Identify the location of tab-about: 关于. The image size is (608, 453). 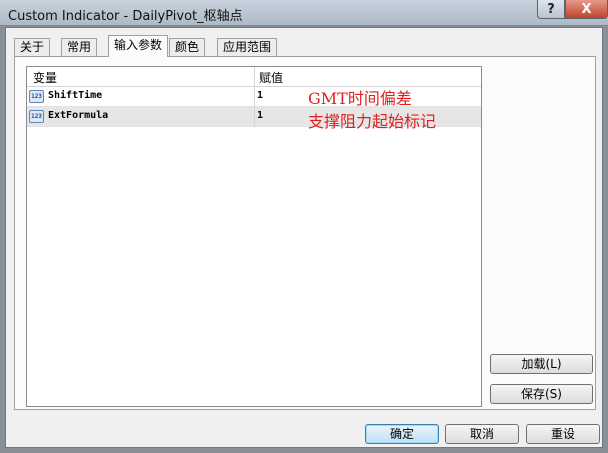
(32, 47).